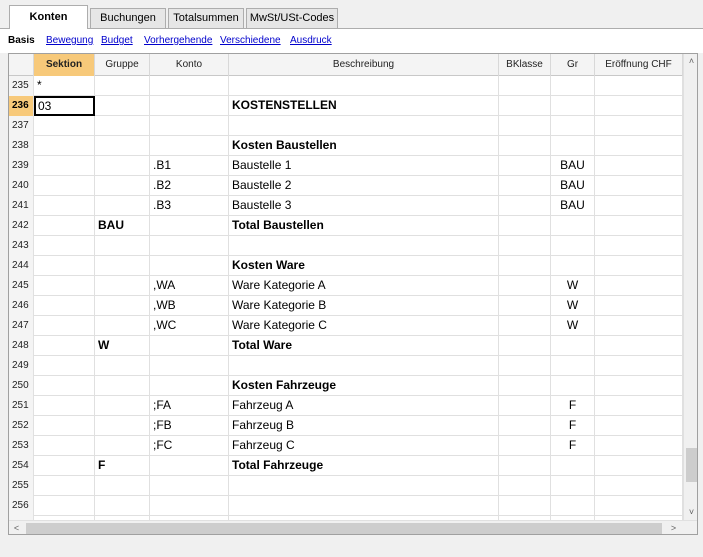 Image resolution: width=703 pixels, height=557 pixels. Describe the element at coordinates (16, 527) in the screenshot. I see `chevron-left-icon: ˂` at that location.